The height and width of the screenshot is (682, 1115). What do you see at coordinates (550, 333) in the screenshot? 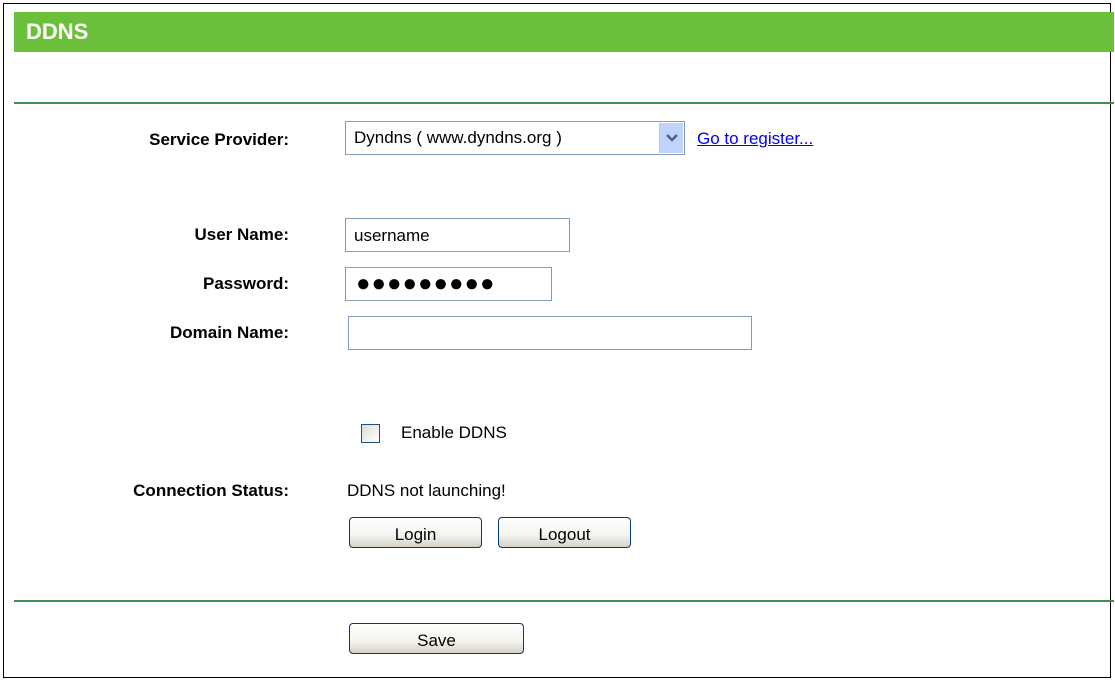
I see `domain-name-input` at bounding box center [550, 333].